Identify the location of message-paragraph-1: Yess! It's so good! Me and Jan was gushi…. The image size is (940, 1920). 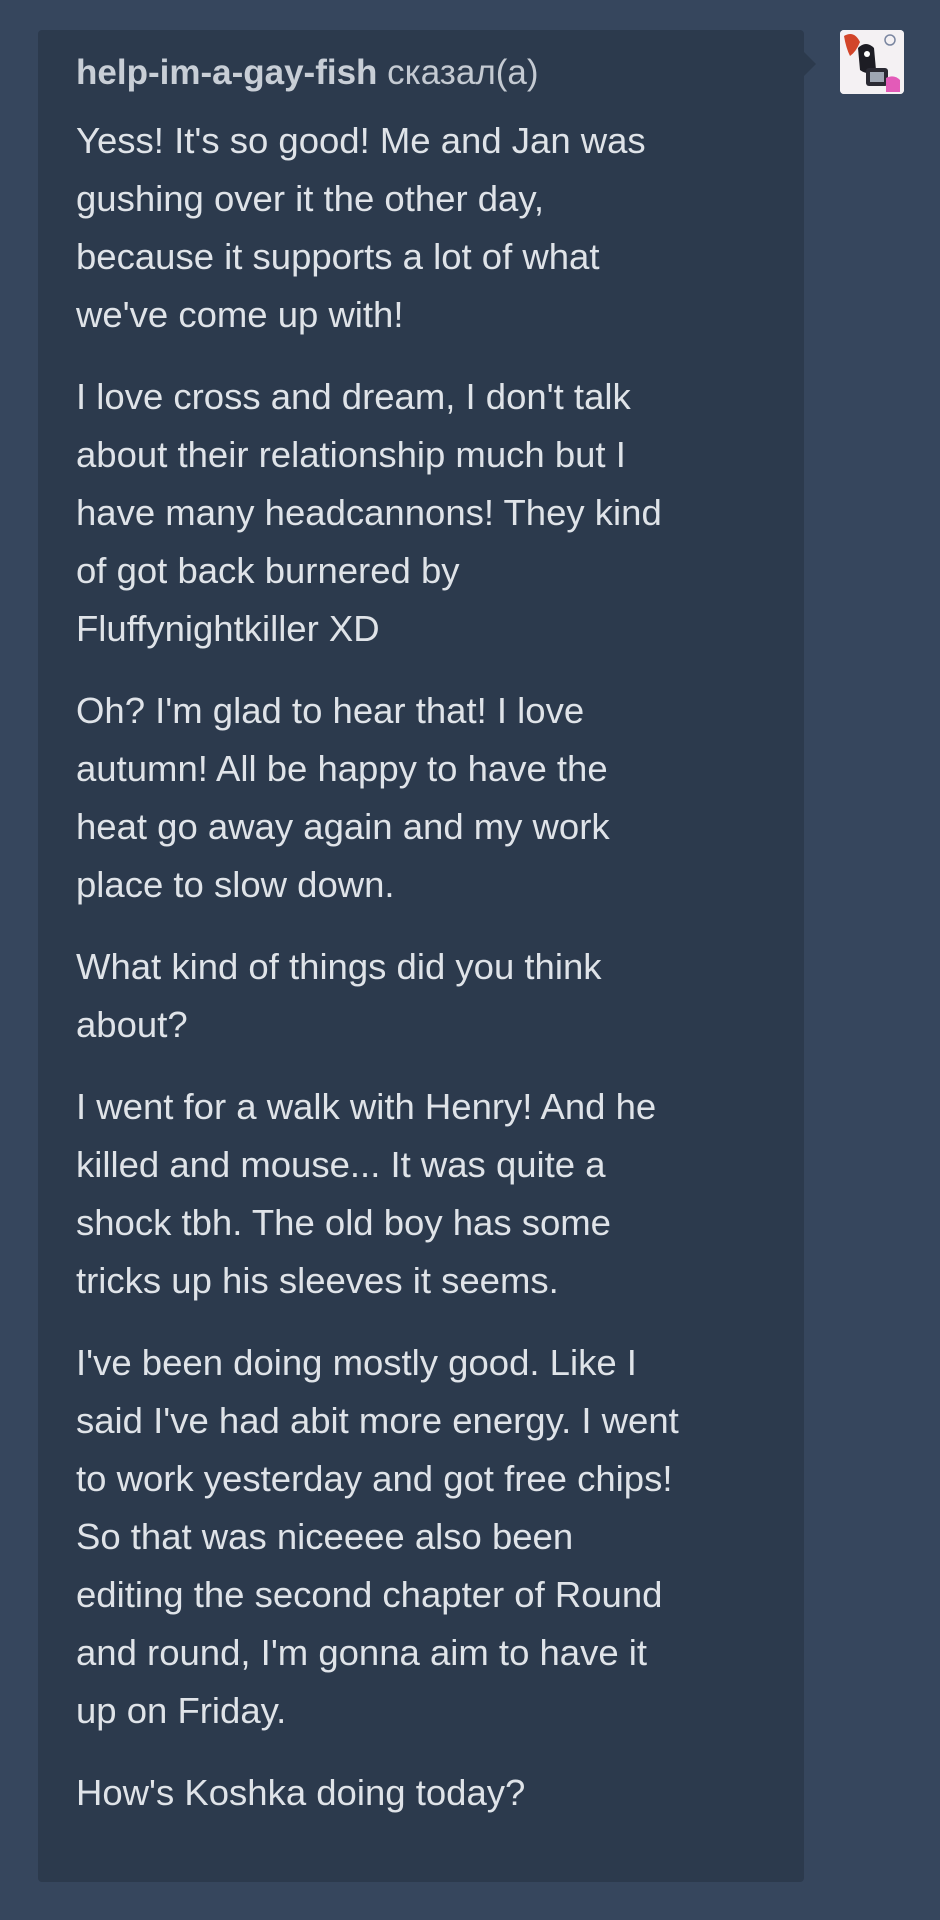
(361, 227).